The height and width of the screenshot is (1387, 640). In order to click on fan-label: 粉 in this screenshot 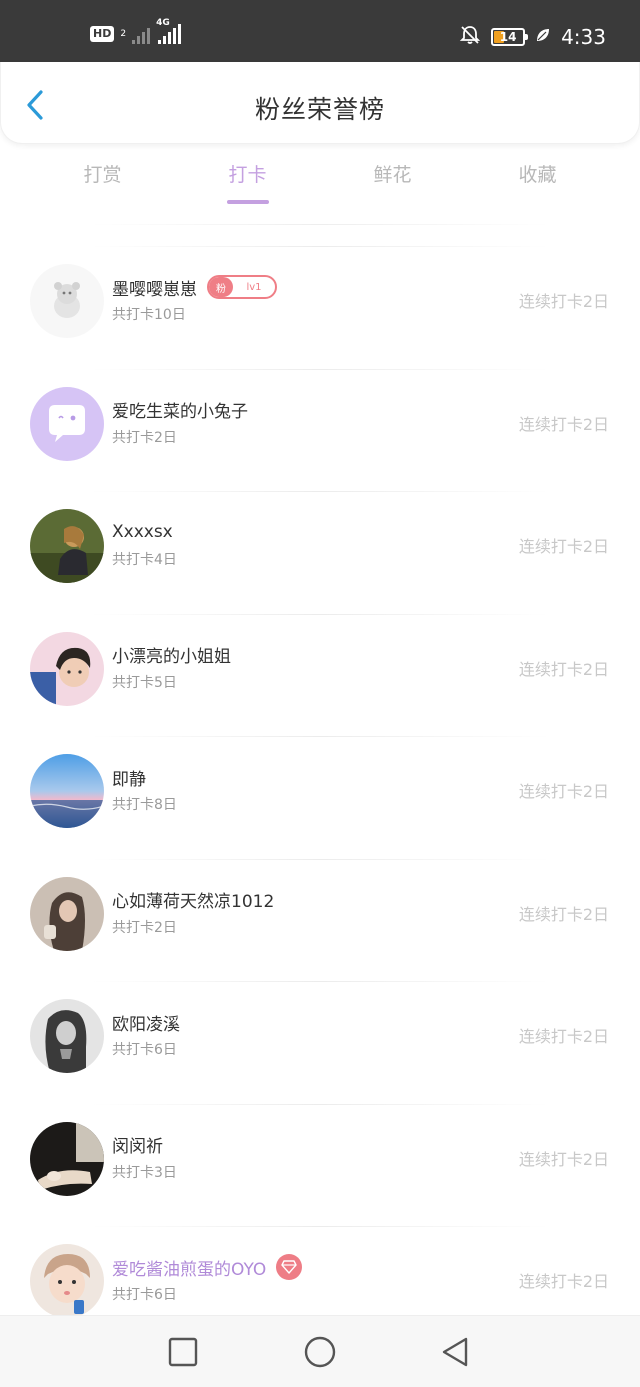, I will do `click(221, 287)`.